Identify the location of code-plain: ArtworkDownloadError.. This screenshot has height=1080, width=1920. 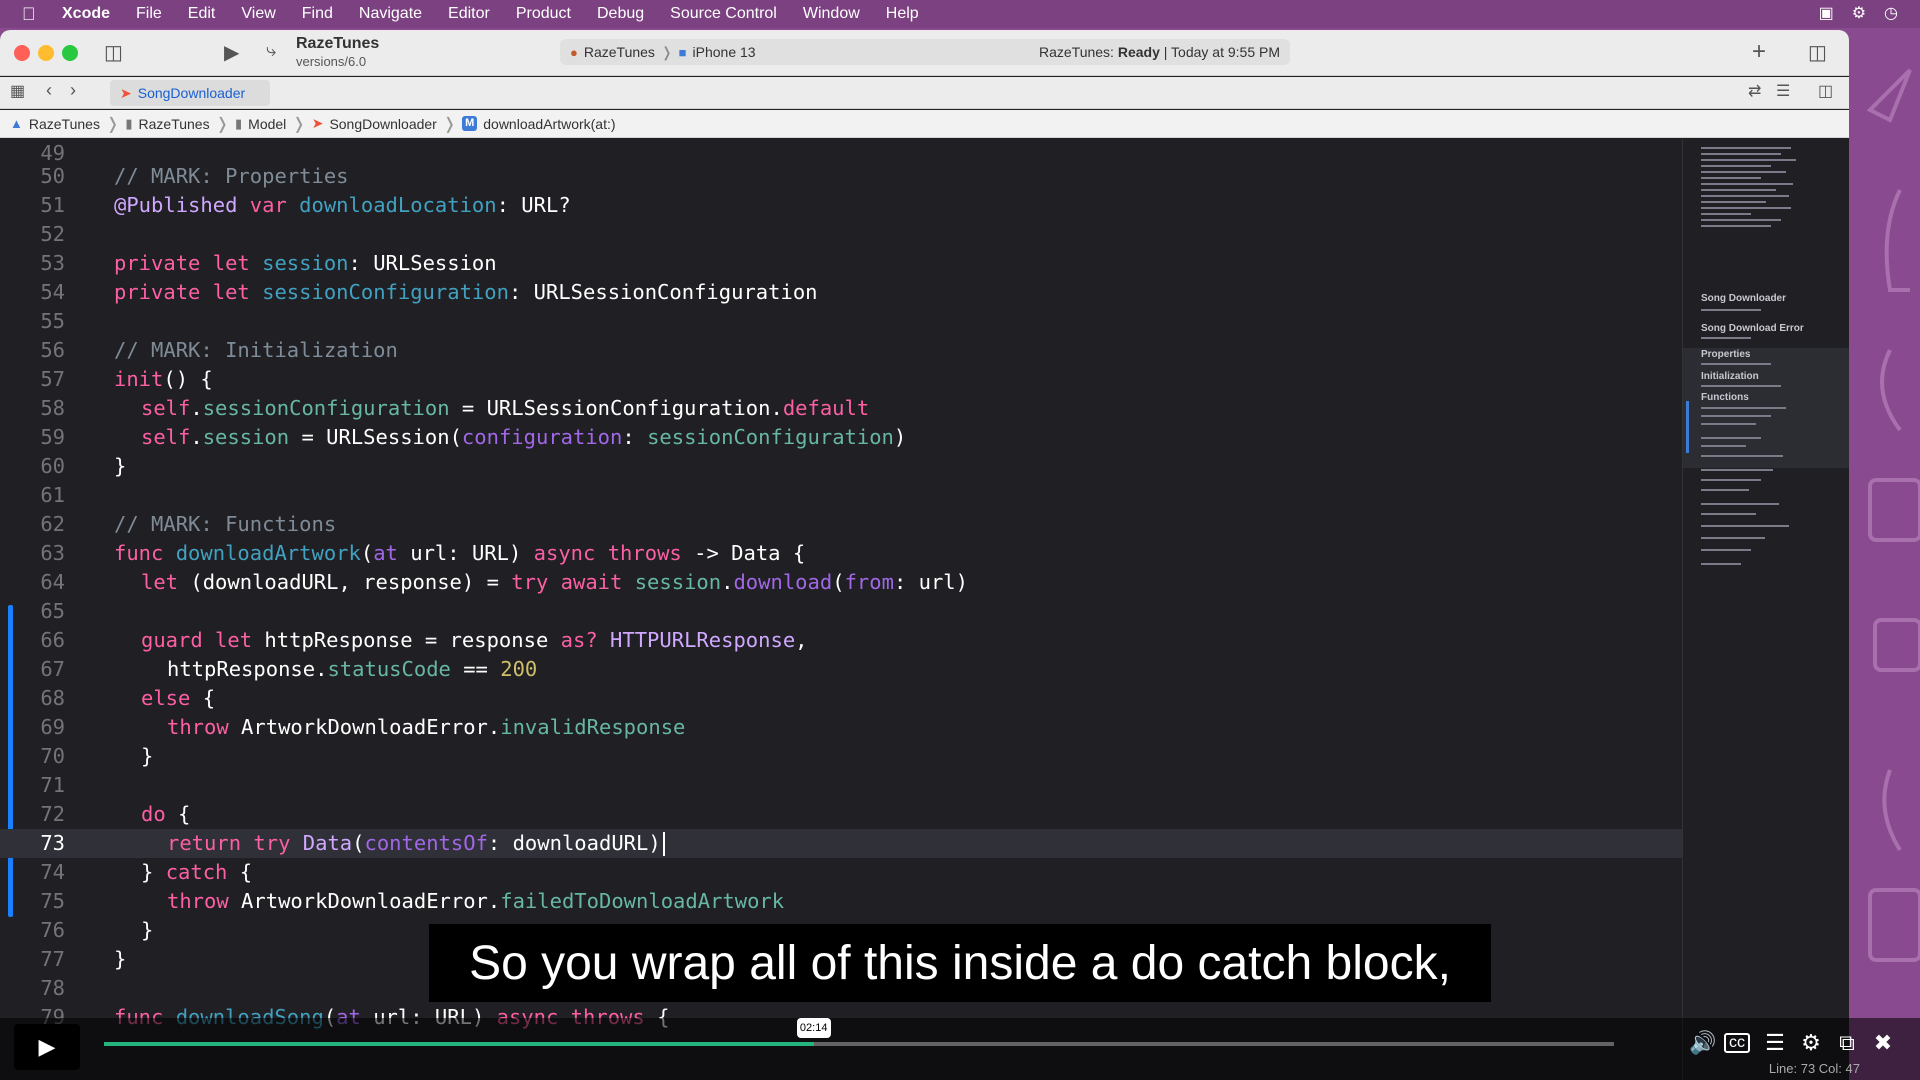
(364, 727).